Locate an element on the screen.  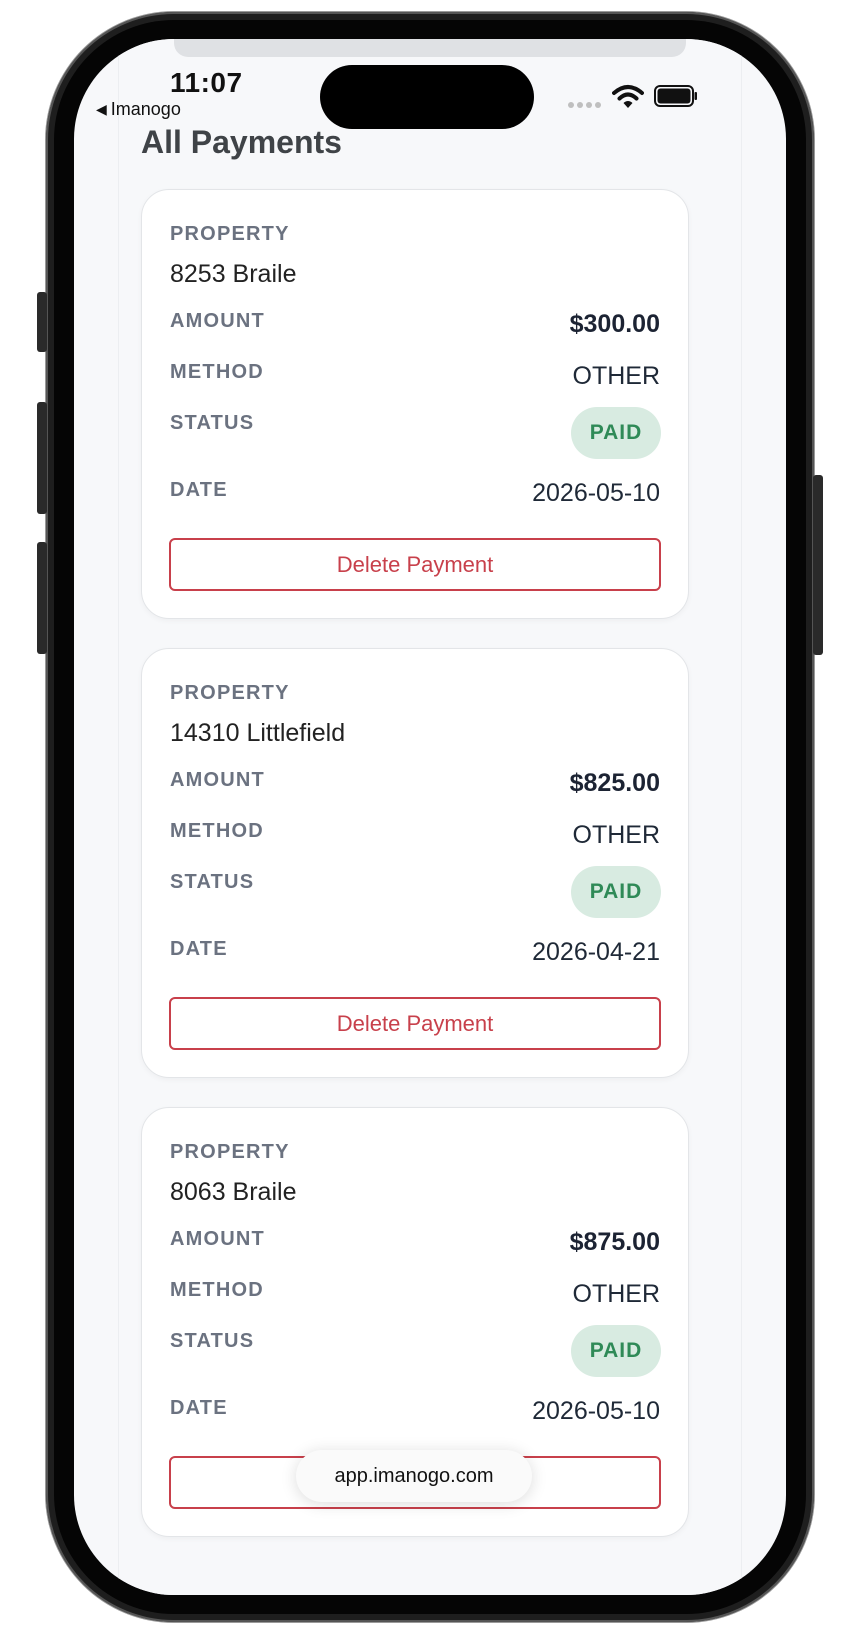
date-value: 2026-04-21 is located at coordinates (596, 952).